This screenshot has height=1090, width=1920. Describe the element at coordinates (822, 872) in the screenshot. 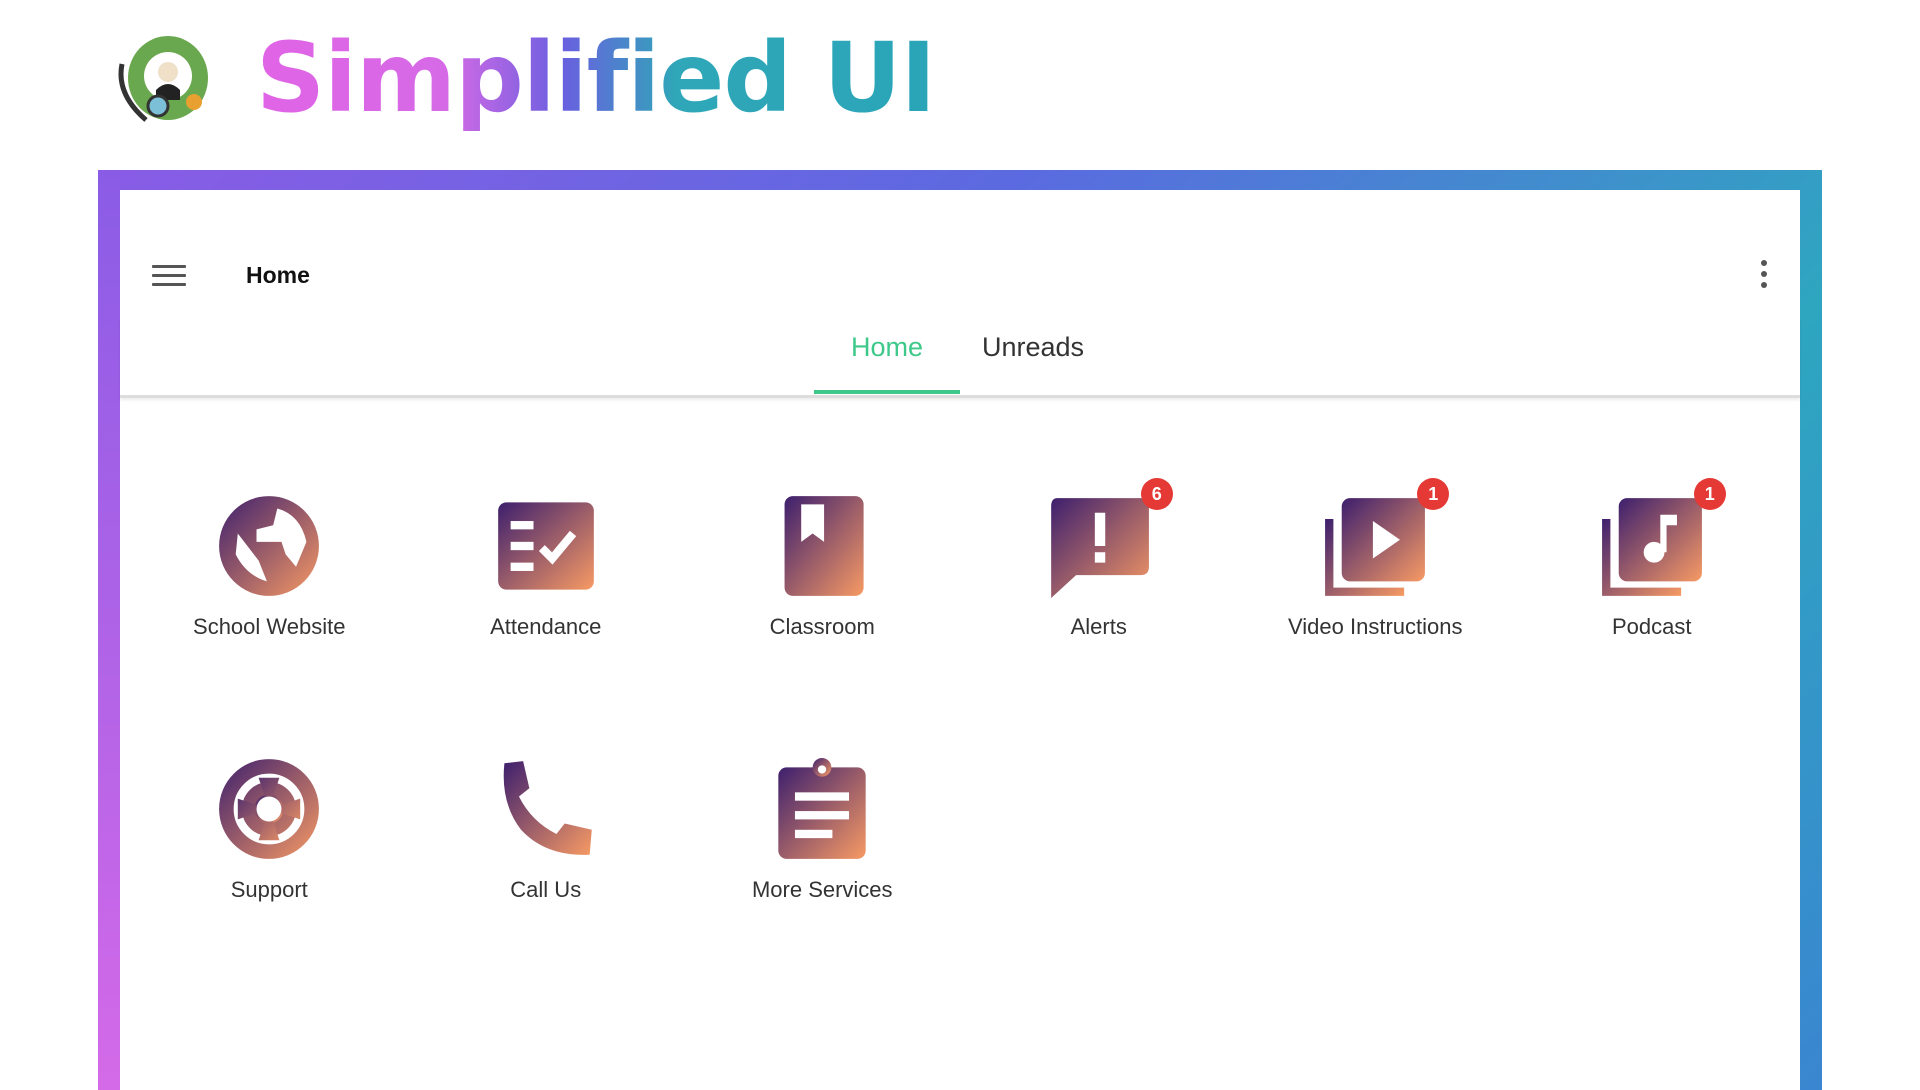

I see `tile-more-services: More Services` at that location.